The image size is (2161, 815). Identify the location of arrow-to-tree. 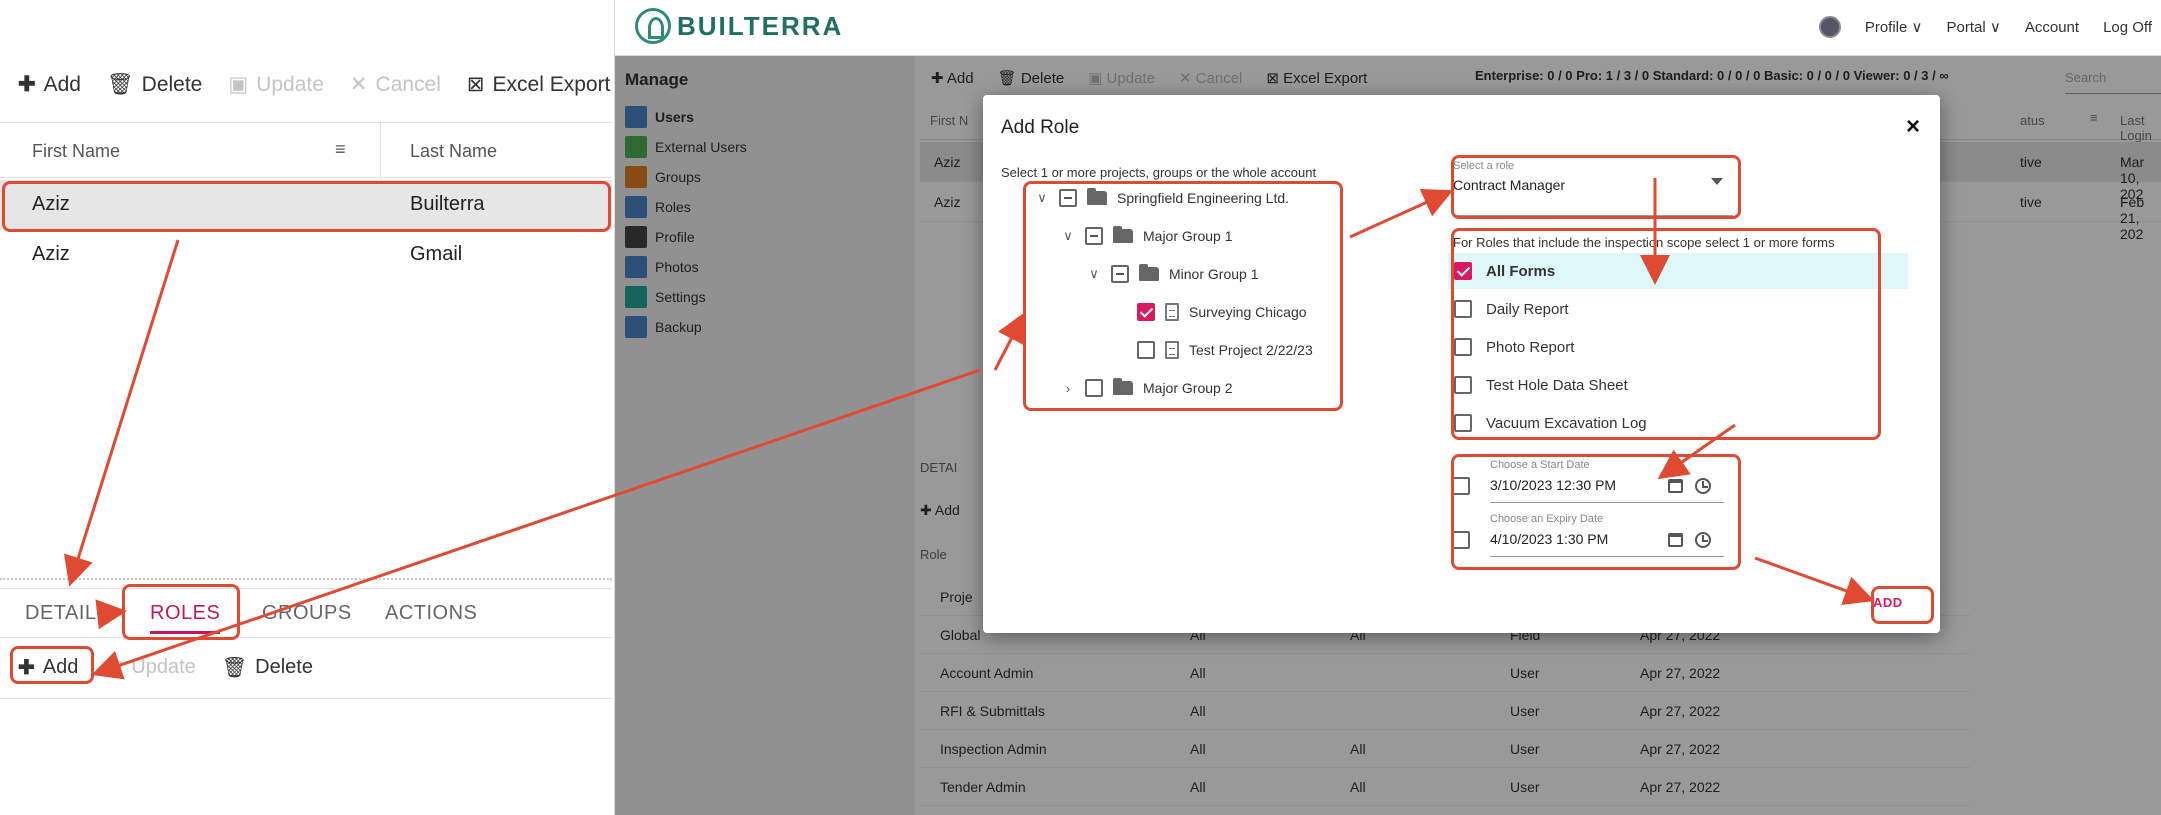
(1009, 341).